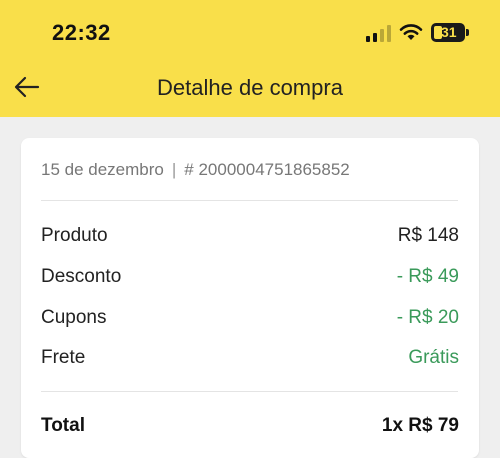  I want to click on order-meta: 15 de dezembro | # 2000004751865852, so click(195, 170).